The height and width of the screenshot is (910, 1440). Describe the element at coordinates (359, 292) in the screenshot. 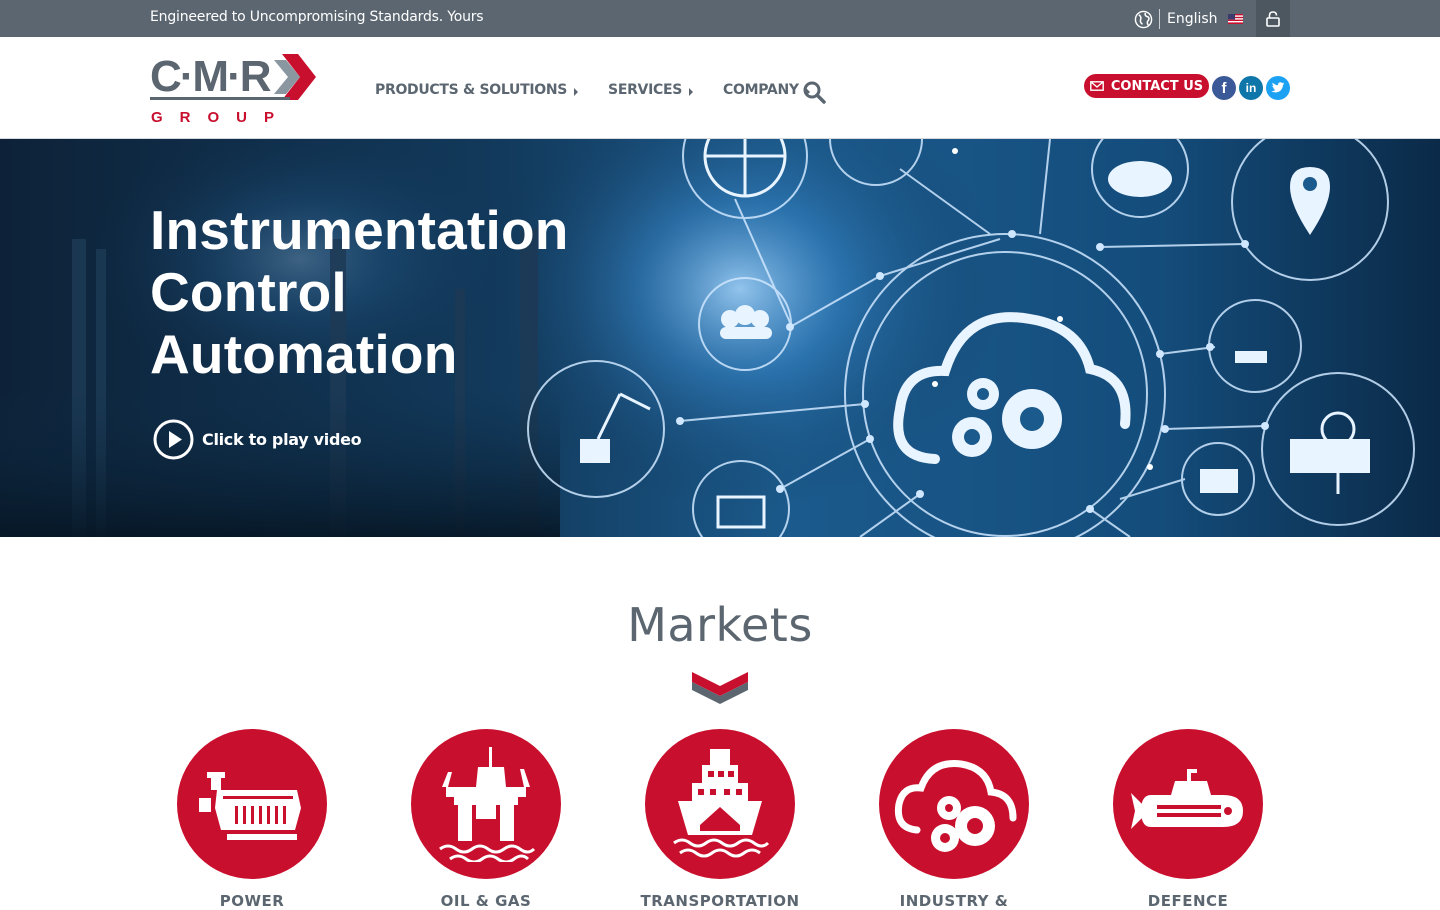

I see `hero-headline: Instrumentation Control Automation` at that location.